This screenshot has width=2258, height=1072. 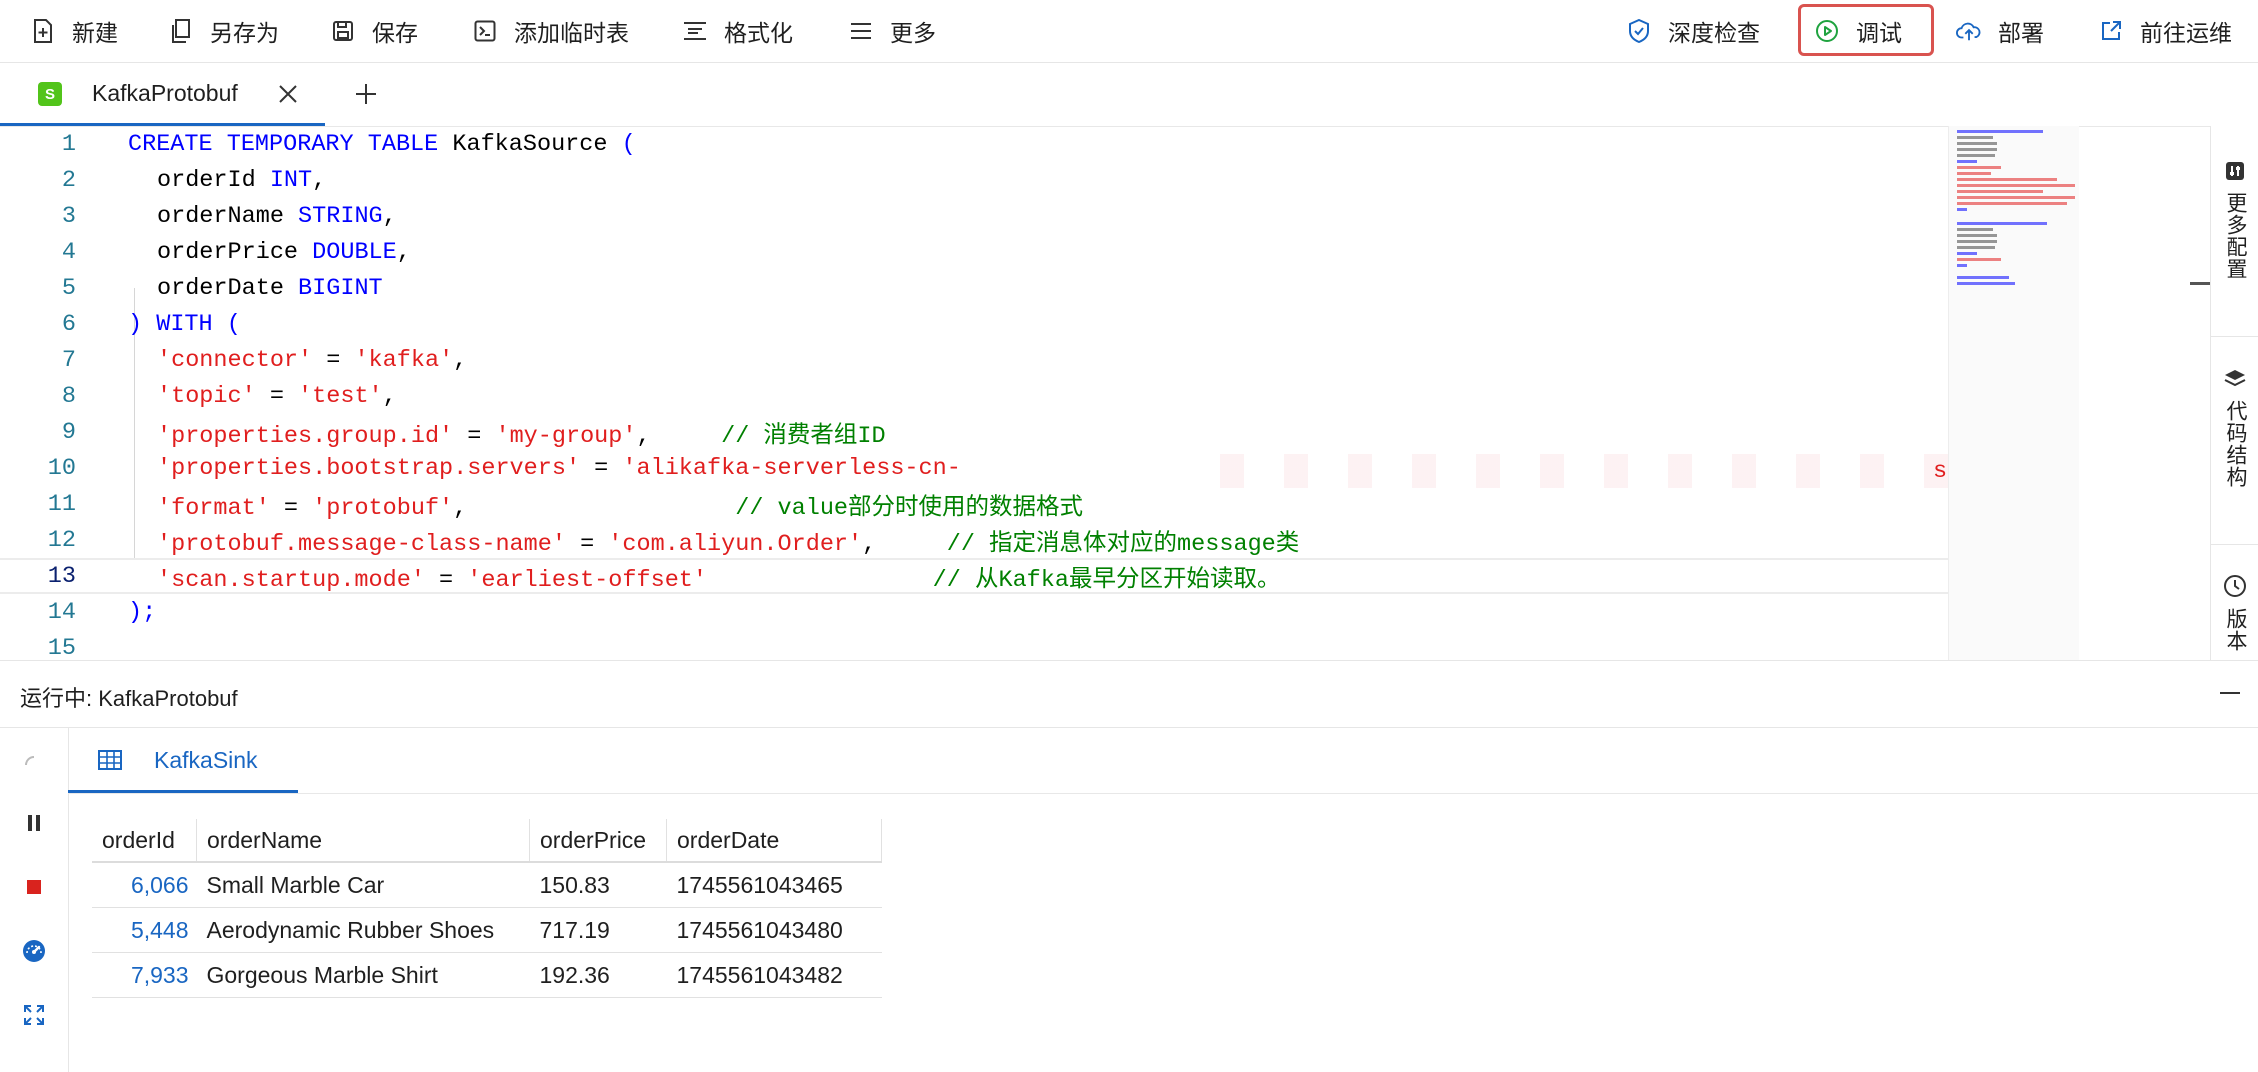 What do you see at coordinates (1969, 31) in the screenshot?
I see `cloud-upload-icon` at bounding box center [1969, 31].